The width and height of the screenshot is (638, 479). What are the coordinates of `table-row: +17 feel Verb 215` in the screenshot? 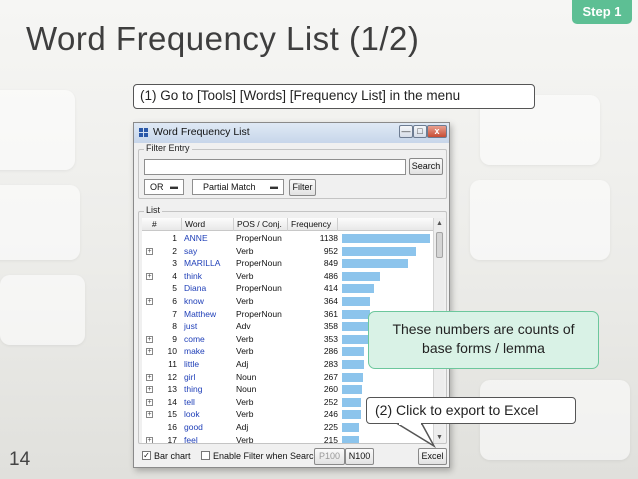 It's located at (287, 438).